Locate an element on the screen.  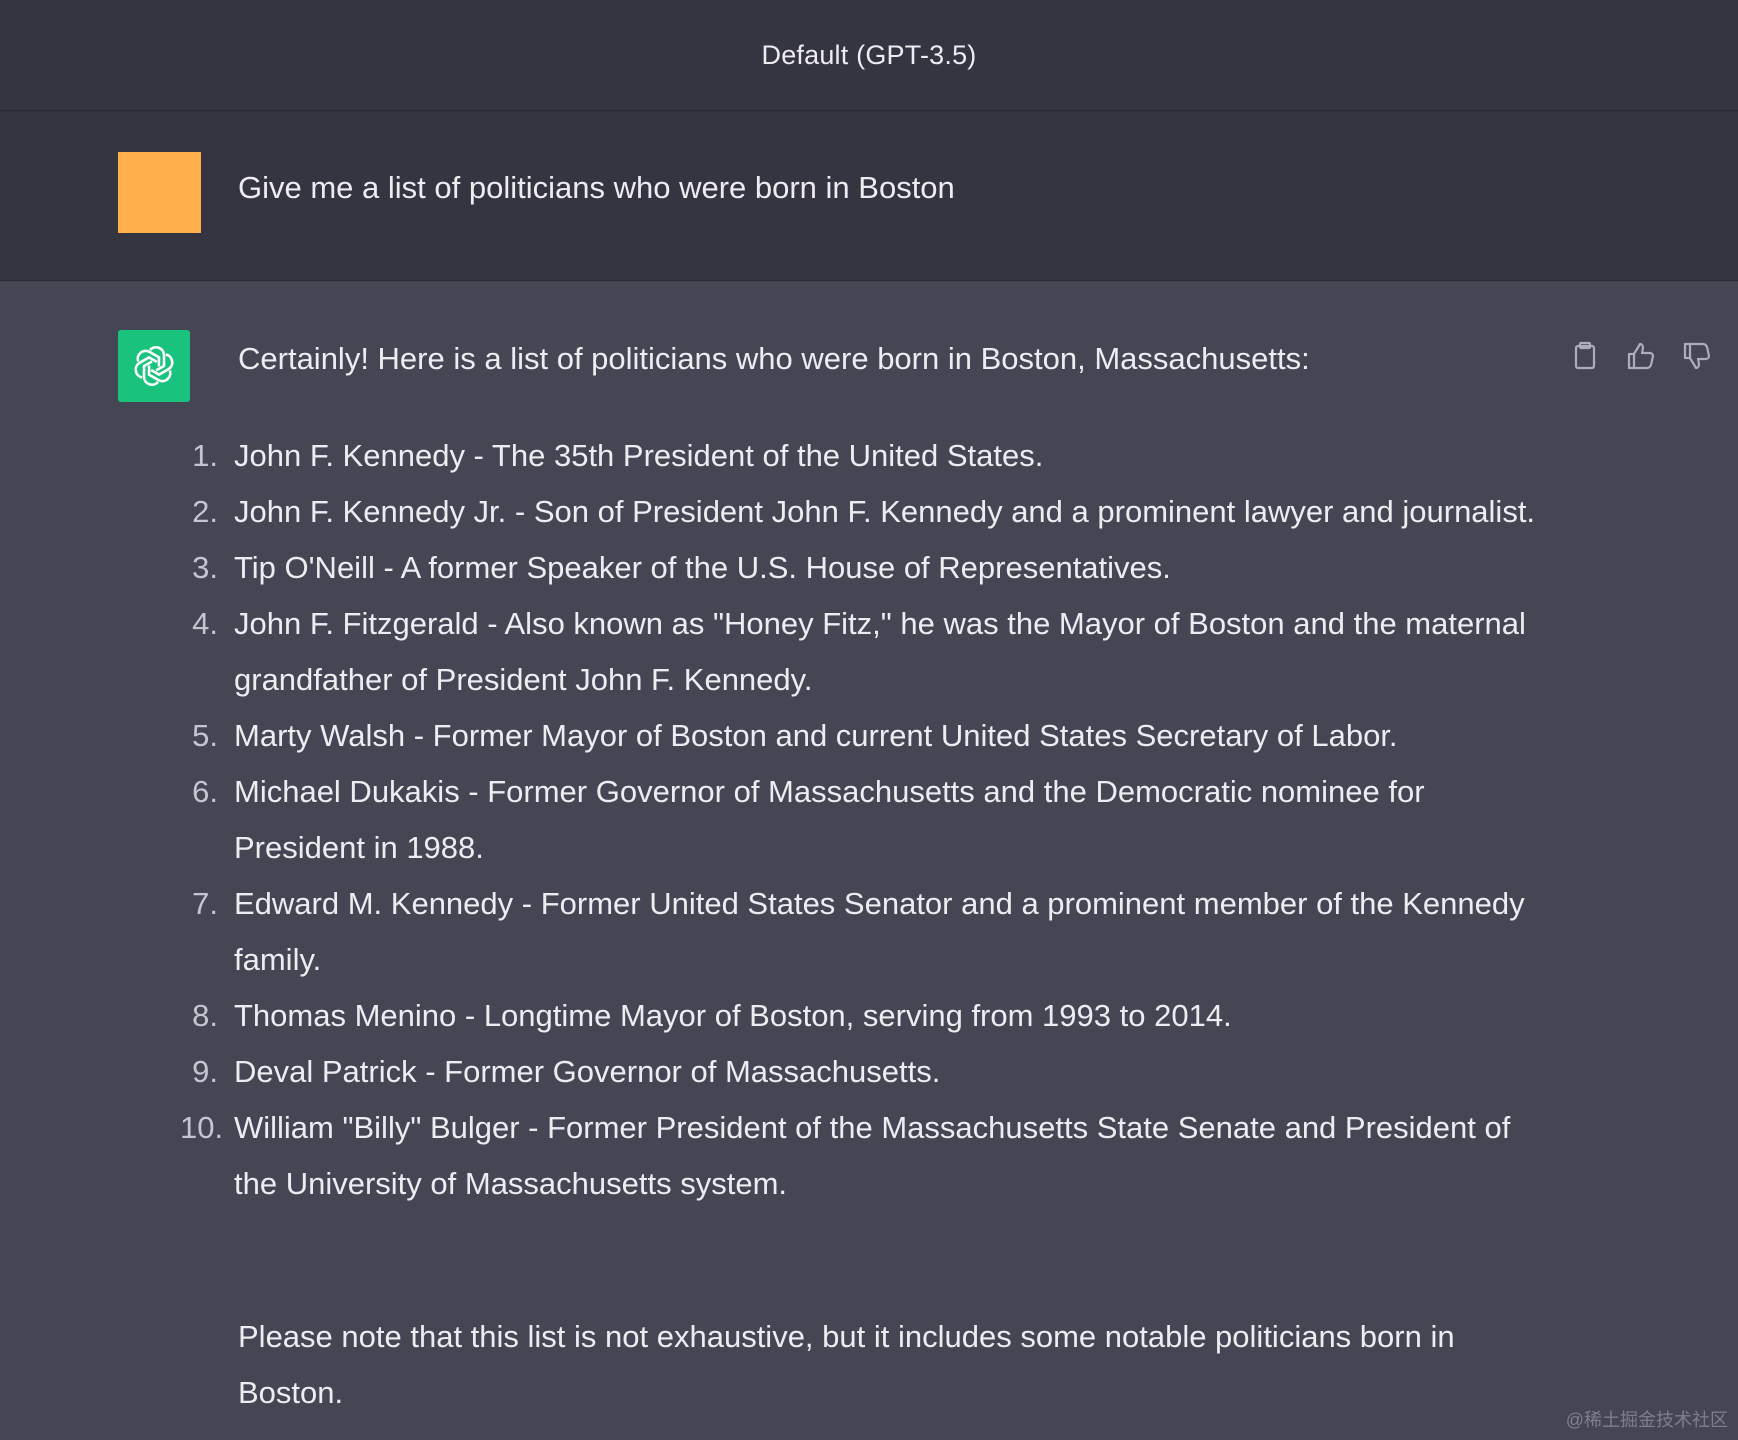
list-number: 1. is located at coordinates (205, 455).